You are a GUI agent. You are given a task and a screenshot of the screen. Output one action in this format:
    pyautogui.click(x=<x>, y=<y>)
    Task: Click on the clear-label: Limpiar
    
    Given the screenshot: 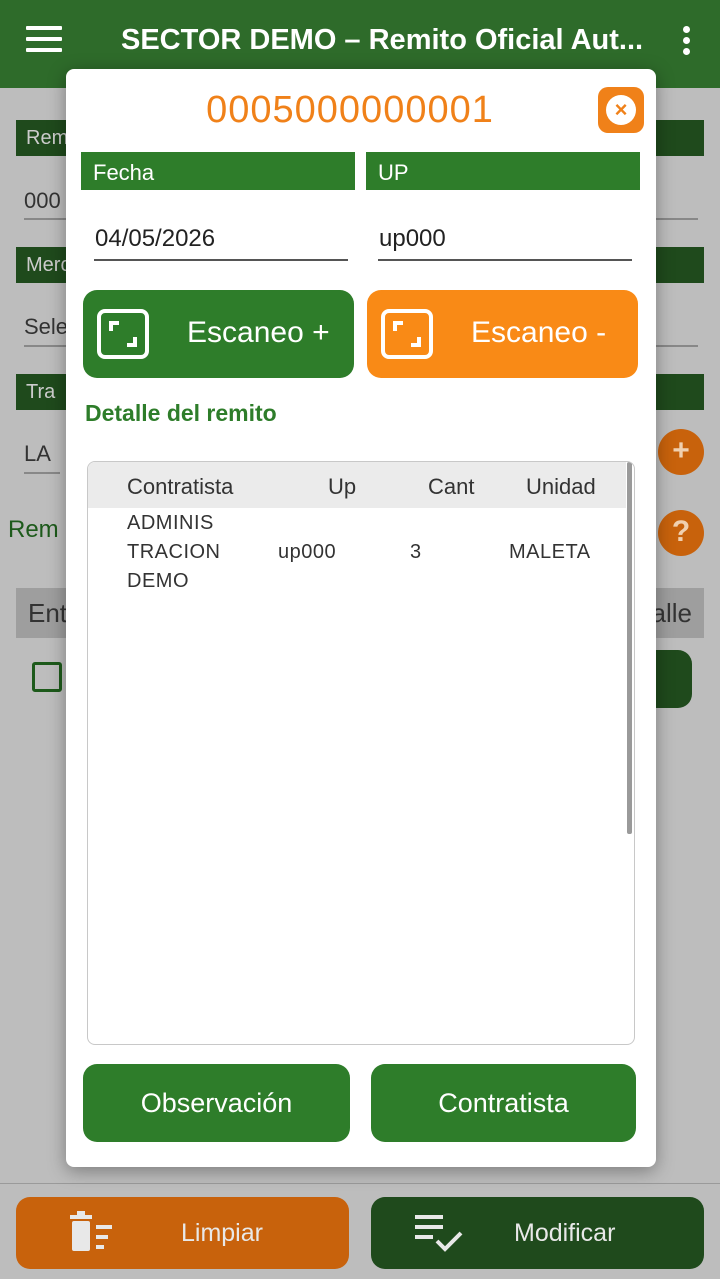 What is the action you would take?
    pyautogui.click(x=222, y=1233)
    